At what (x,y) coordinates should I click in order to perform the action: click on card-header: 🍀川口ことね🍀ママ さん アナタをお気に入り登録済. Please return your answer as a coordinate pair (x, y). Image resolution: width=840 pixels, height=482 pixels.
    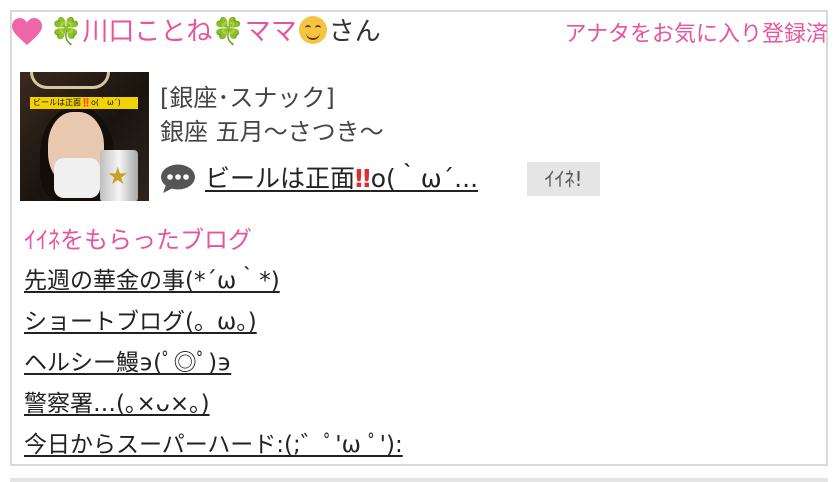
    Looking at the image, I should click on (421, 32).